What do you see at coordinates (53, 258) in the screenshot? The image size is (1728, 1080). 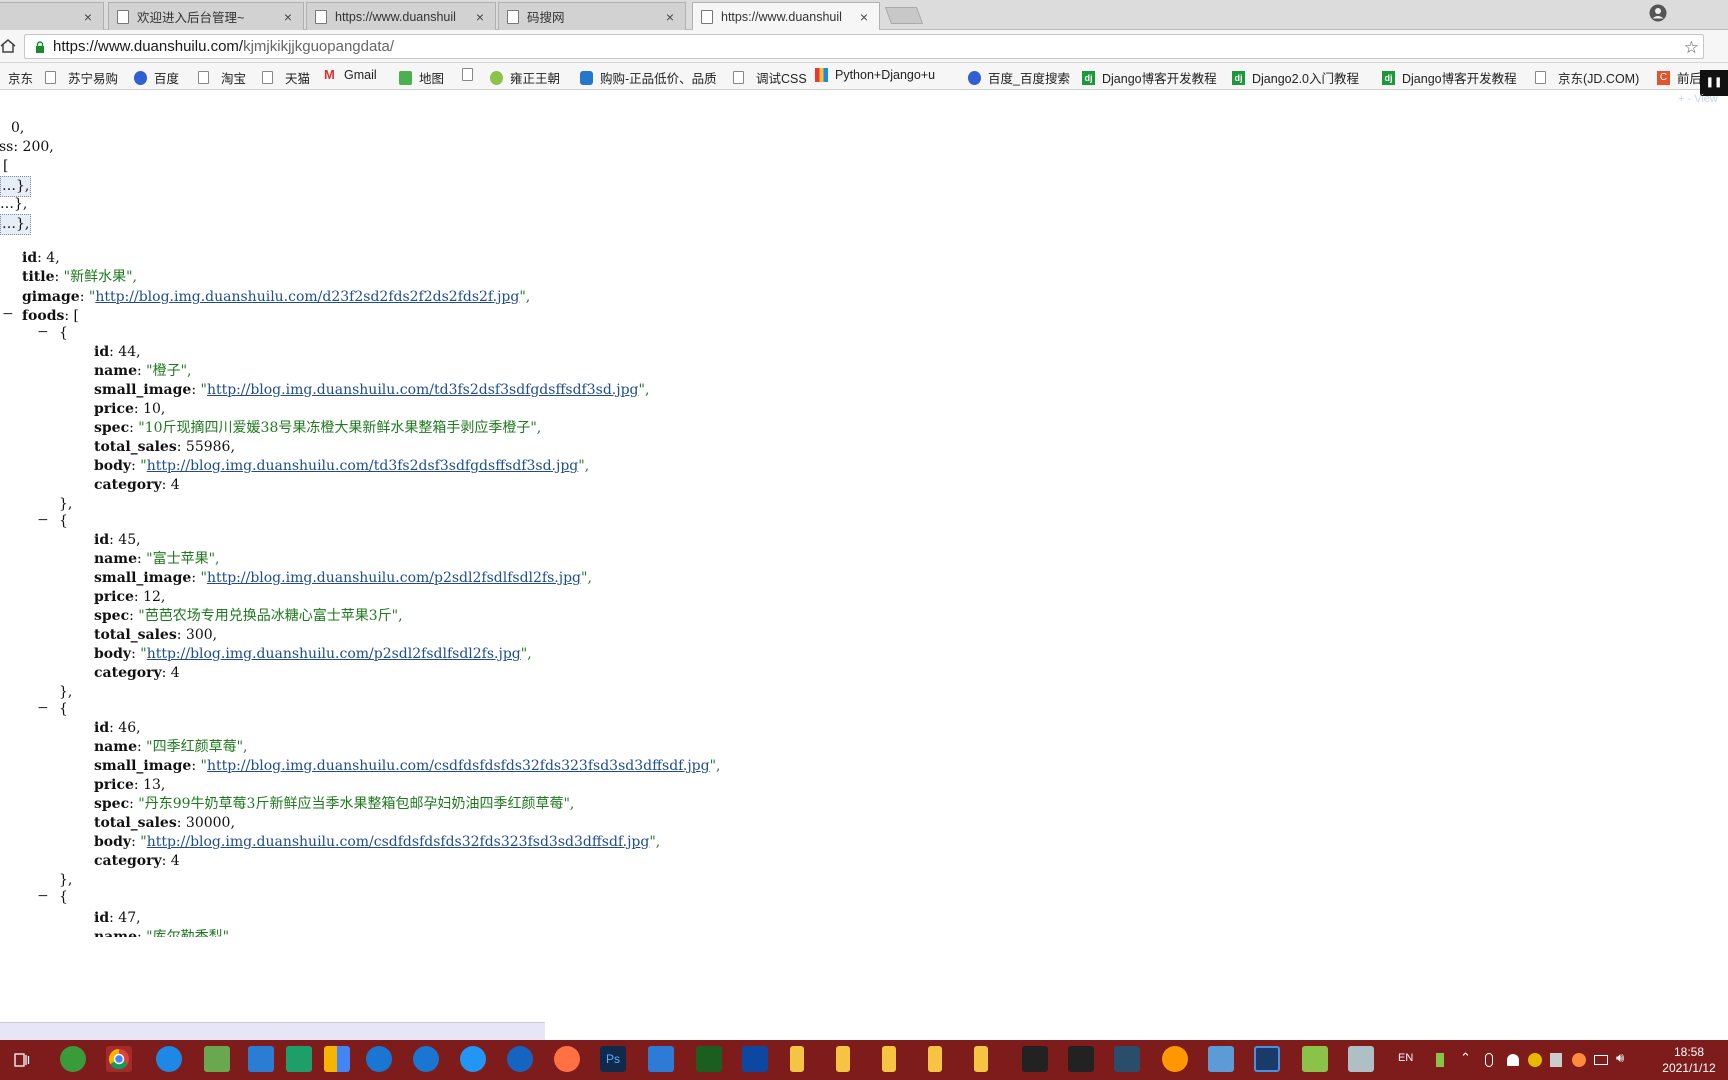 I see `json-value: 4,` at bounding box center [53, 258].